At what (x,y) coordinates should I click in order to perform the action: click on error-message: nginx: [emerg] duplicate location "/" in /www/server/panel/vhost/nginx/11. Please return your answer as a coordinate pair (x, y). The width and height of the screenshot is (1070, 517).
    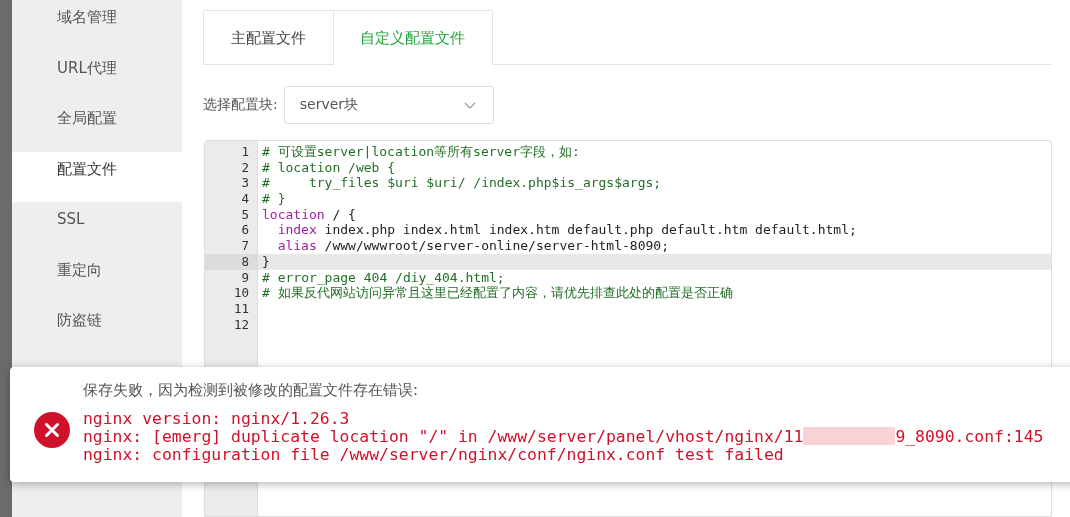
    Looking at the image, I should click on (443, 436).